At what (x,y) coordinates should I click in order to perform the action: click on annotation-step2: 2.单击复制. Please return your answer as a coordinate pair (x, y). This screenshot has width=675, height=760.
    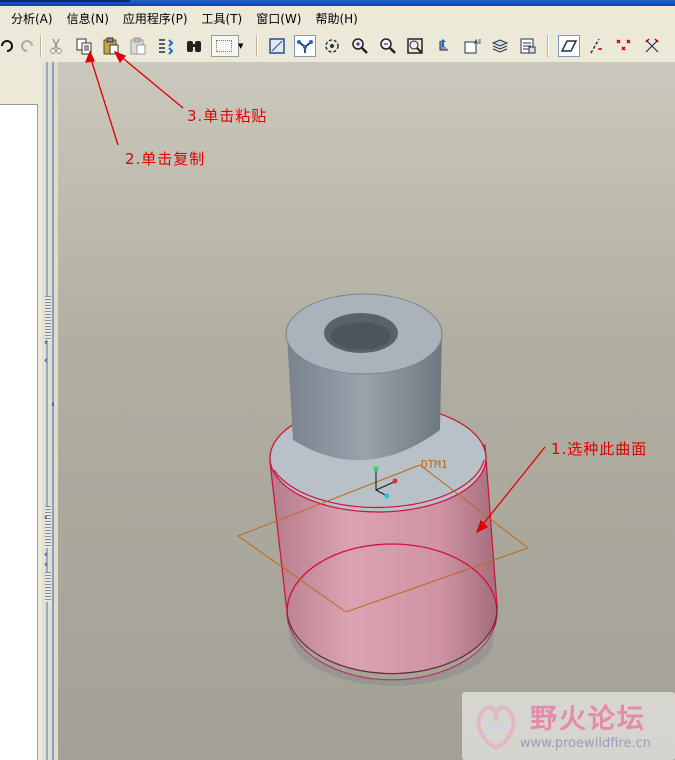
    Looking at the image, I should click on (165, 159).